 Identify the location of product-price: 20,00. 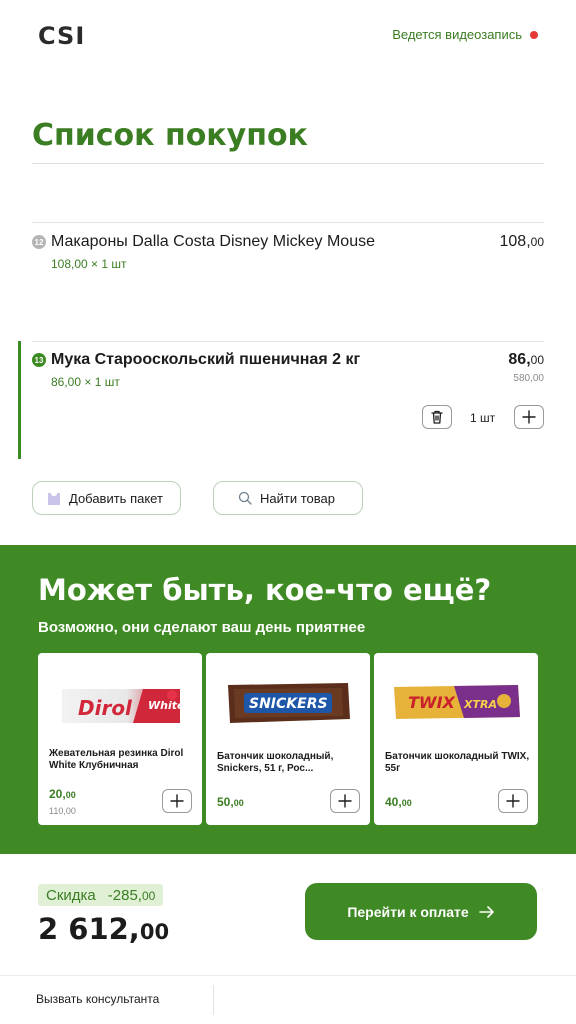
(62, 794).